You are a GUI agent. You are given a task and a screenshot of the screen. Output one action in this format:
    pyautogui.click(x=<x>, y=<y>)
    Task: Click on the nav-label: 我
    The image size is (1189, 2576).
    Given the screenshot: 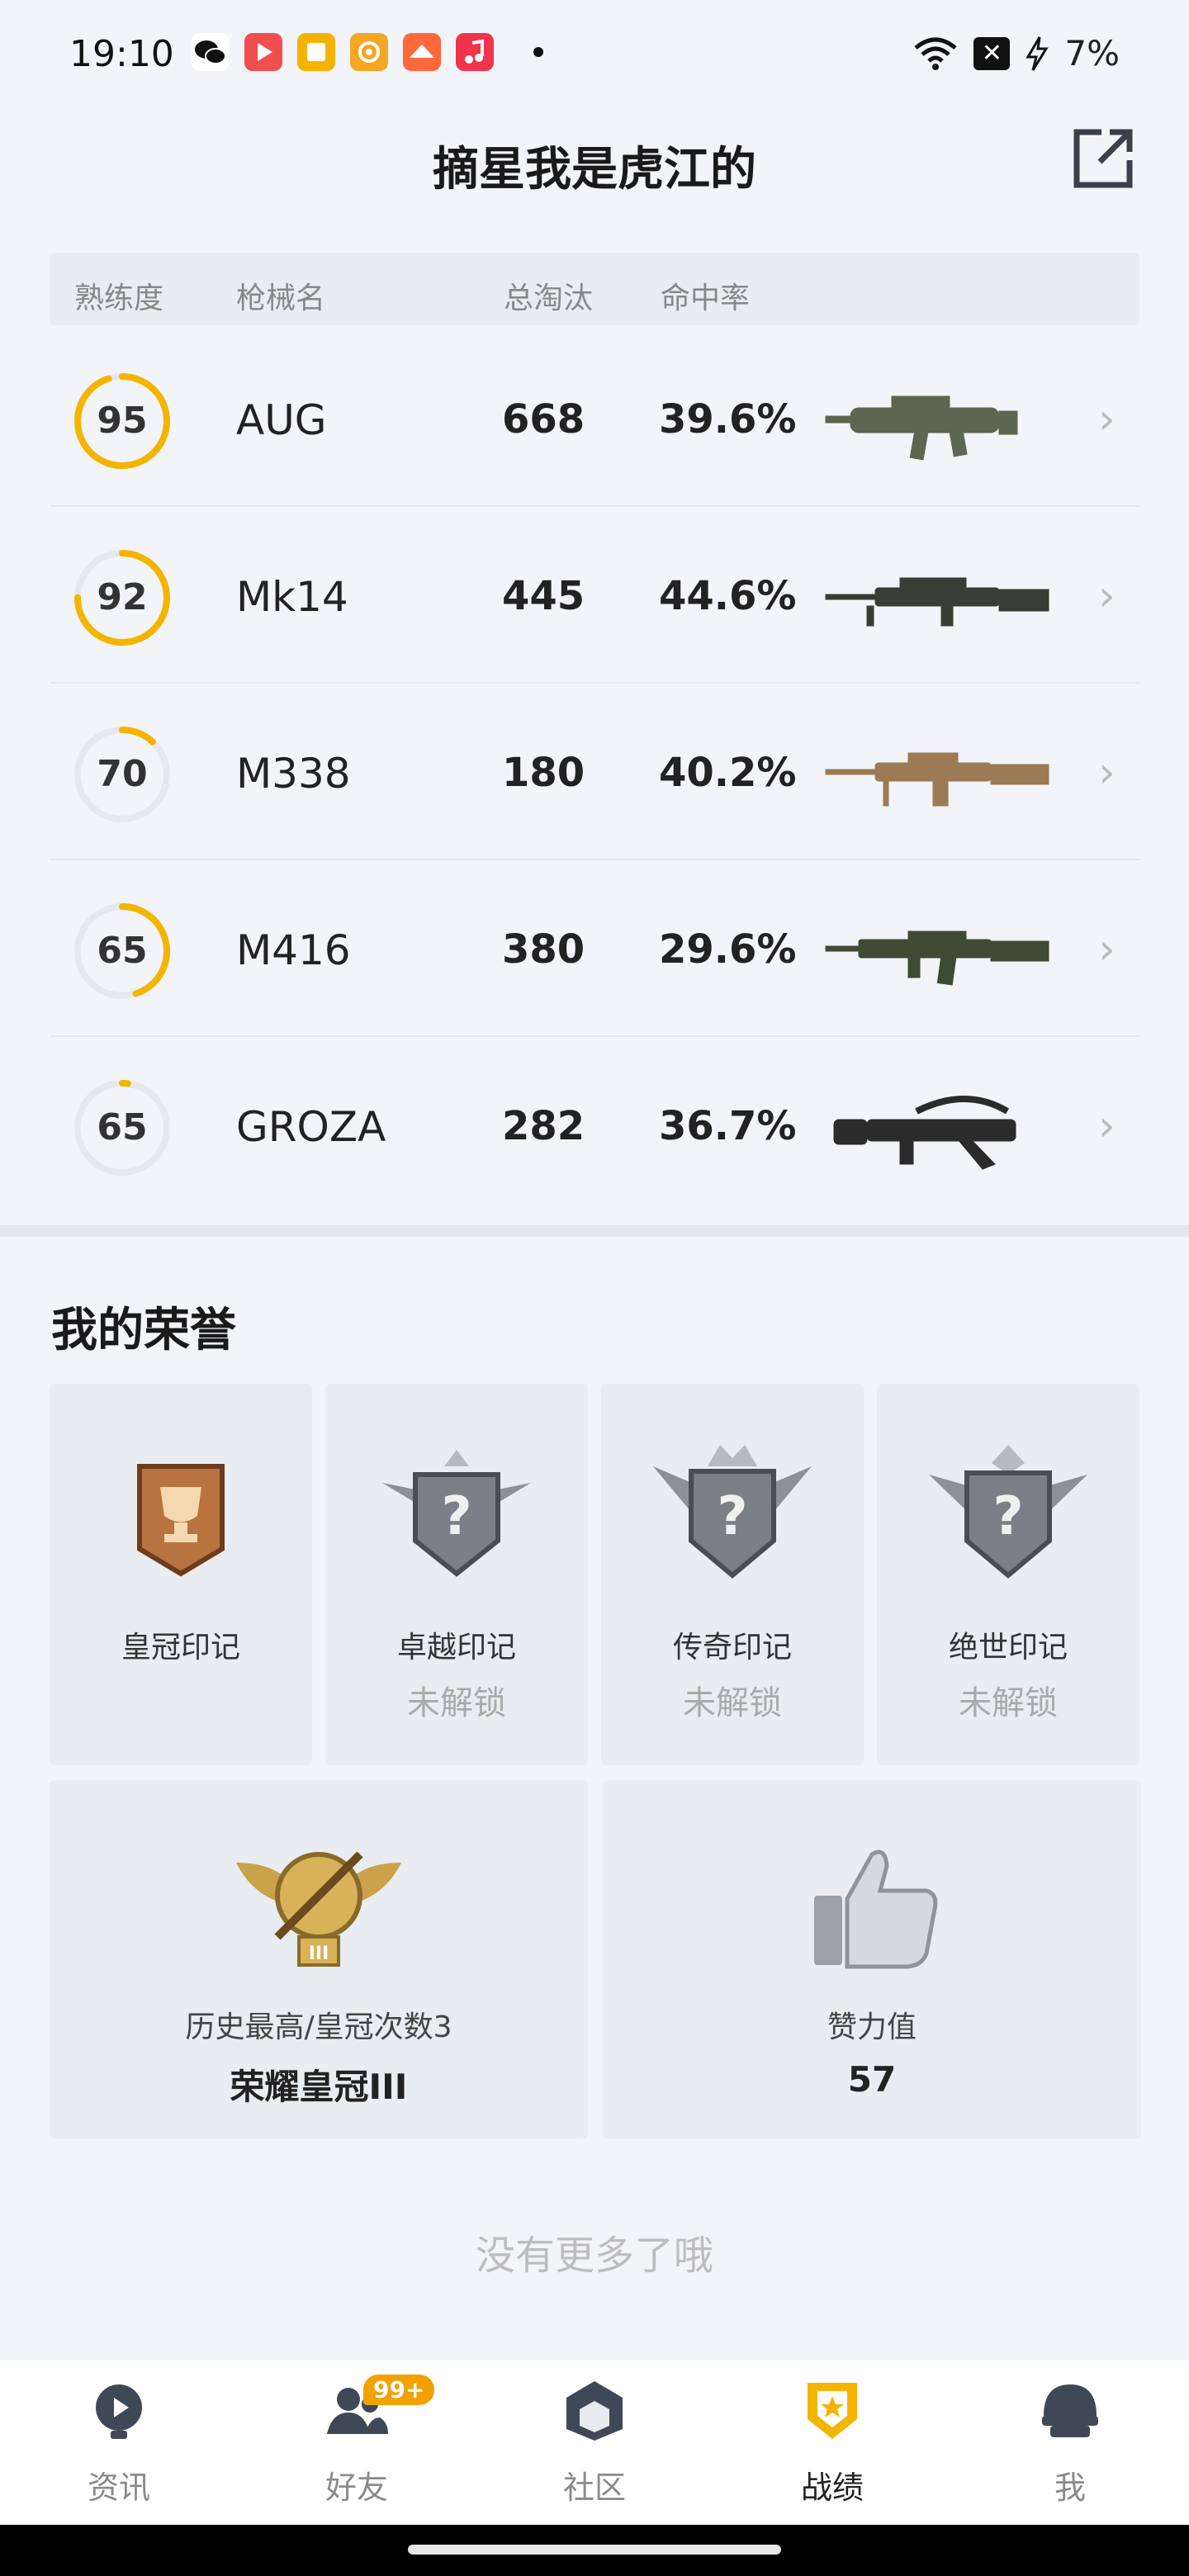 What is the action you would take?
    pyautogui.click(x=1070, y=2487)
    